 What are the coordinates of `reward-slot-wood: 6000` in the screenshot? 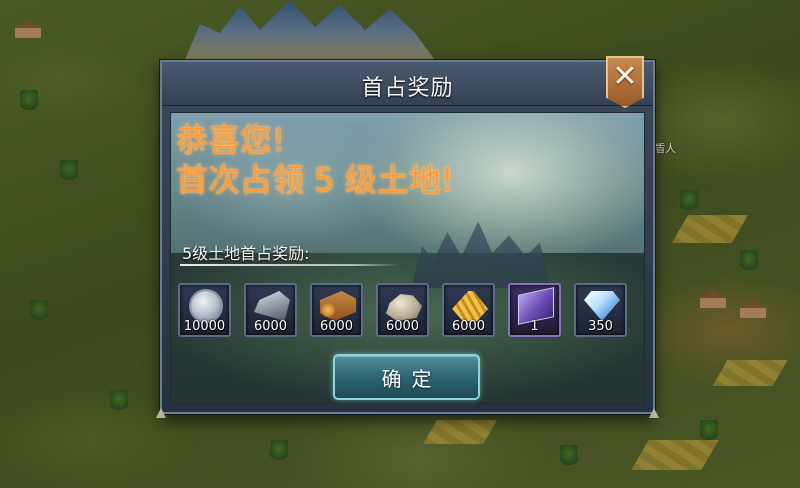 It's located at (336, 310).